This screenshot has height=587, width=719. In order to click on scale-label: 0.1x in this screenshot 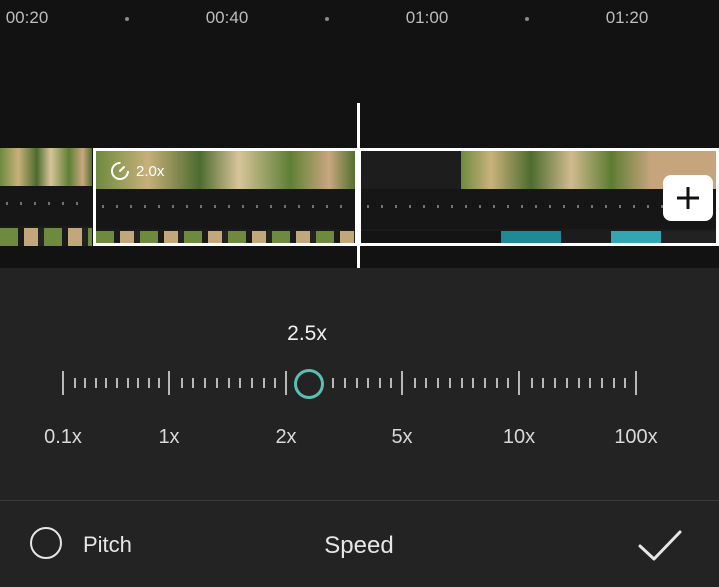, I will do `click(63, 437)`.